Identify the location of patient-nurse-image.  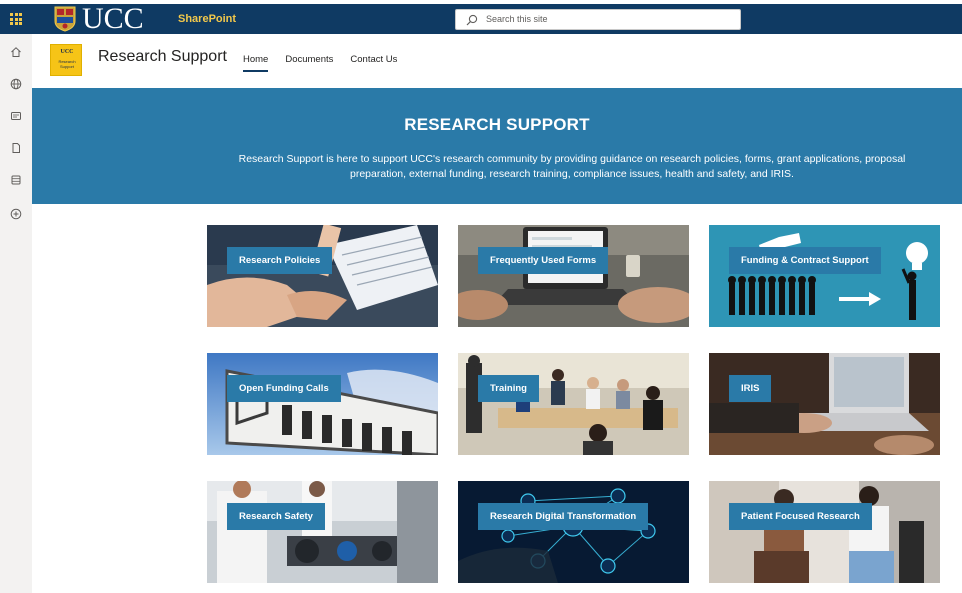
(824, 532).